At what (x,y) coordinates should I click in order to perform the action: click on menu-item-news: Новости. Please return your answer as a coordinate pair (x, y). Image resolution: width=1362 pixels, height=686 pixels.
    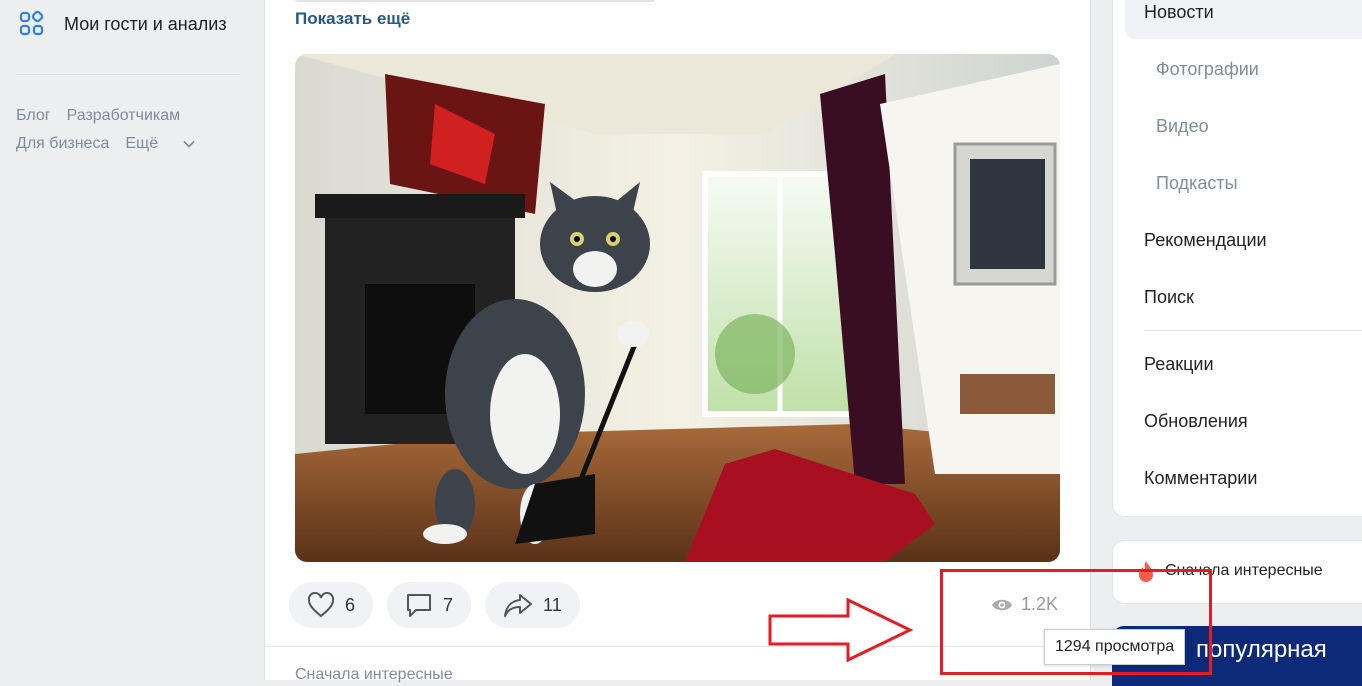
    Looking at the image, I should click on (1179, 12).